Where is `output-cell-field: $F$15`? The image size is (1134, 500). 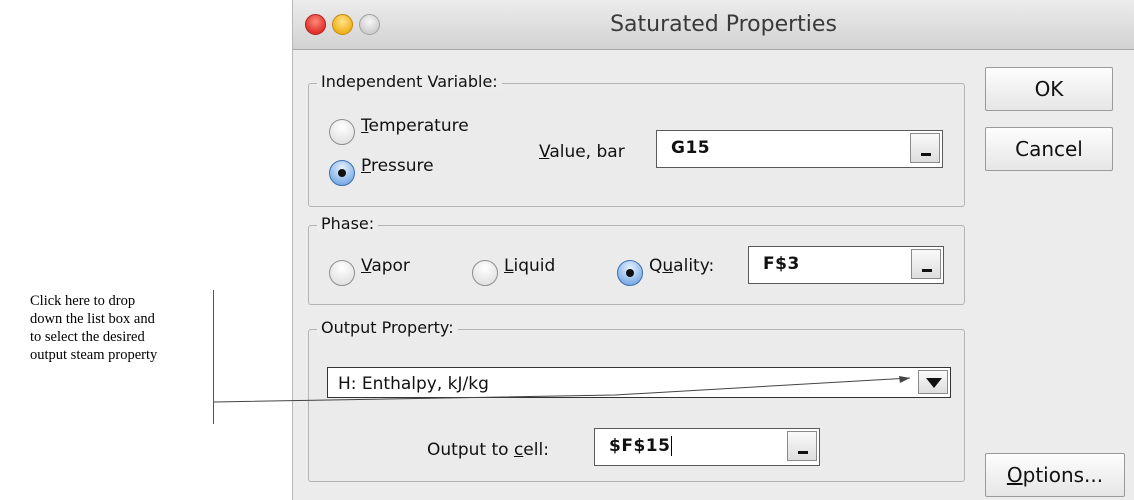 output-cell-field: $F$15 is located at coordinates (707, 447).